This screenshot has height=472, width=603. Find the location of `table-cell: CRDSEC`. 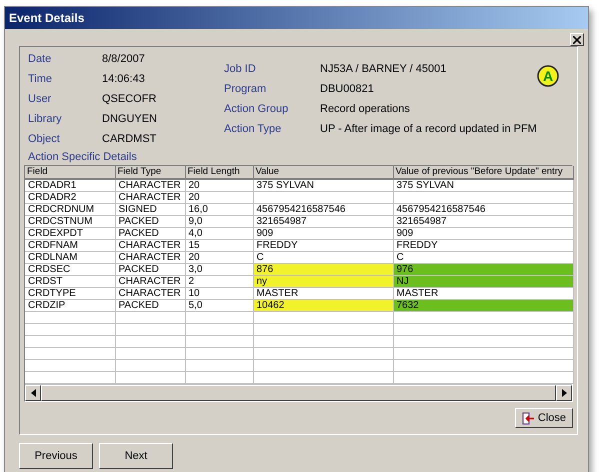

table-cell: CRDSEC is located at coordinates (70, 270).